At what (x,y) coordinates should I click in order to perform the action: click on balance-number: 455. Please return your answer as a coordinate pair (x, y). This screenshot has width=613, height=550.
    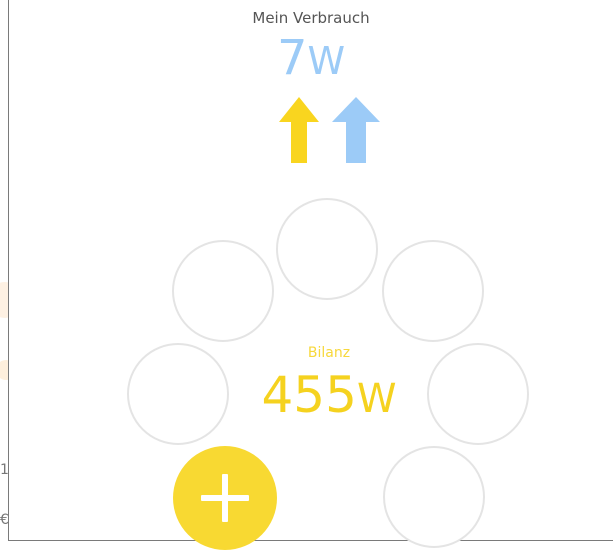
    Looking at the image, I should click on (309, 395).